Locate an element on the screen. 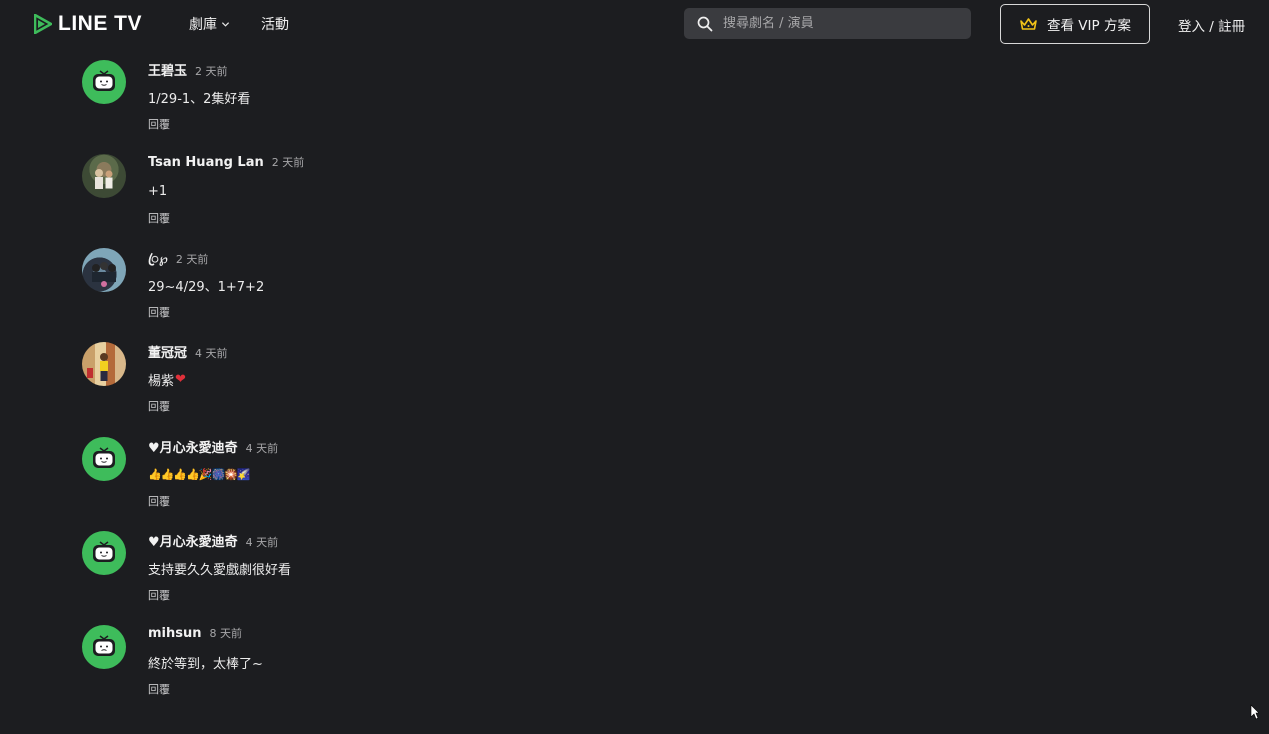 The height and width of the screenshot is (734, 1269). vip-plan-button: 查看 VIP 方案 is located at coordinates (1075, 24).